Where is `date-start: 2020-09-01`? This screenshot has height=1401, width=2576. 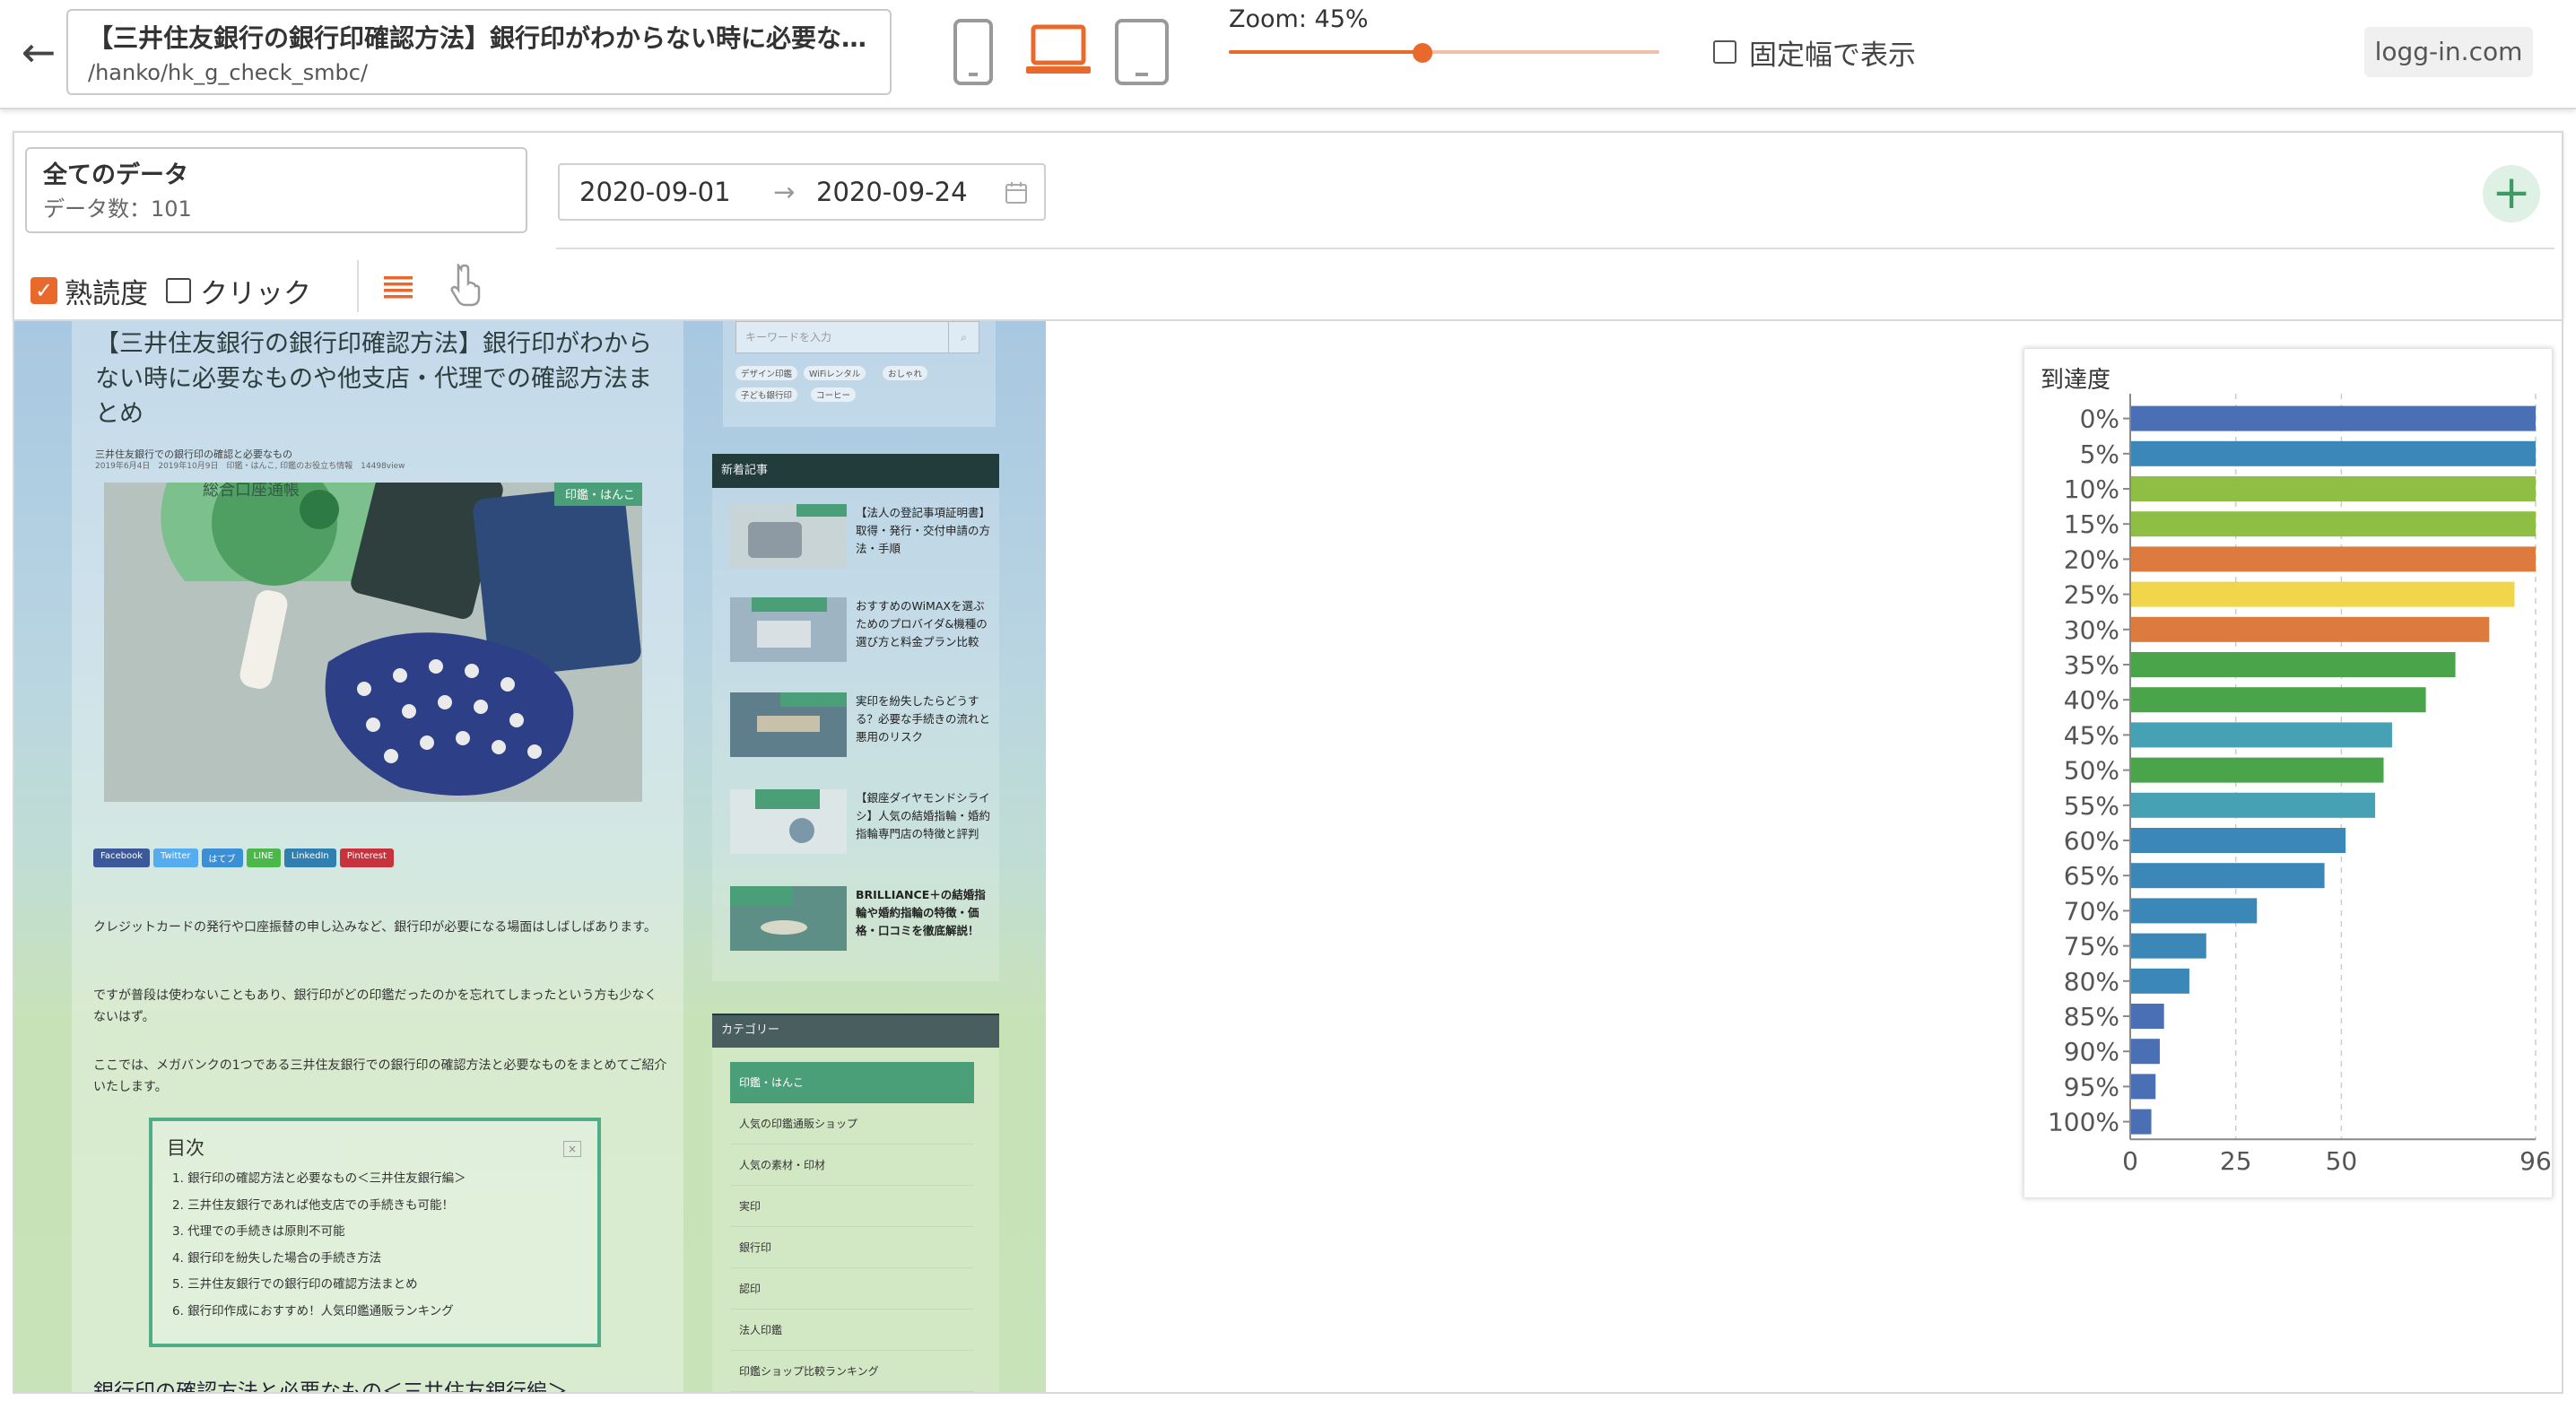 date-start: 2020-09-01 is located at coordinates (655, 192).